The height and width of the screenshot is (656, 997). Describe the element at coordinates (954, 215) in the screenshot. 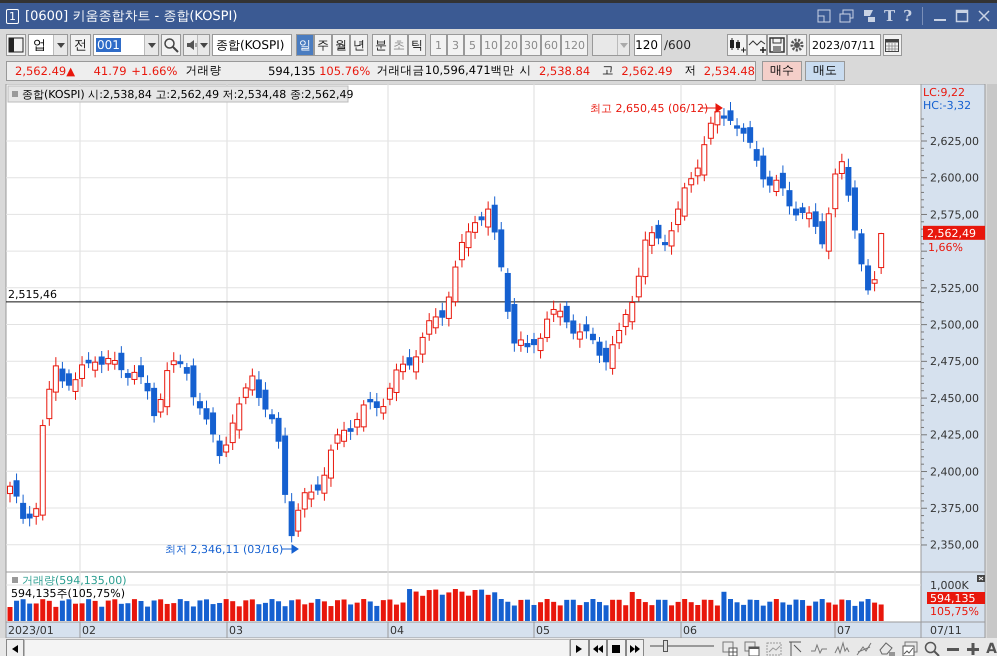

I see `price-axis-label: 2,575,00` at that location.